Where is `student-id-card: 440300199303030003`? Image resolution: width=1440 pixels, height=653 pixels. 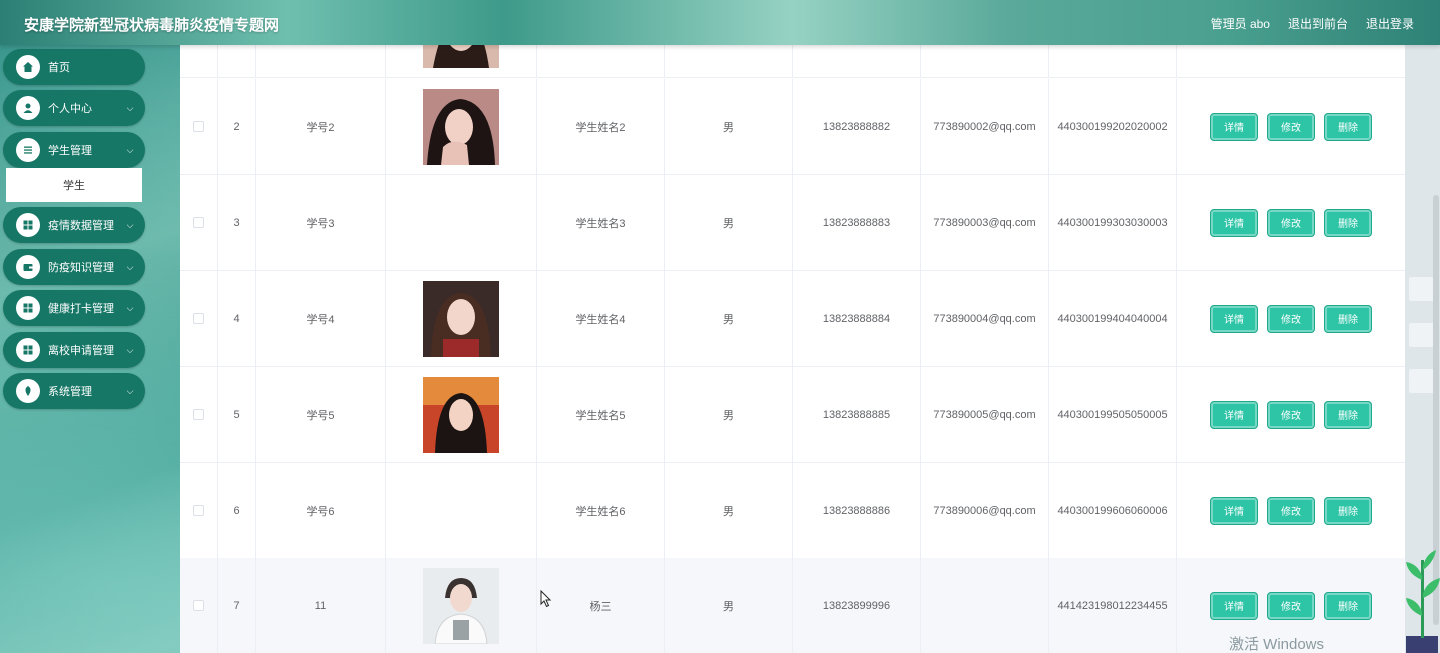
student-id-card: 440300199303030003 is located at coordinates (1113, 222).